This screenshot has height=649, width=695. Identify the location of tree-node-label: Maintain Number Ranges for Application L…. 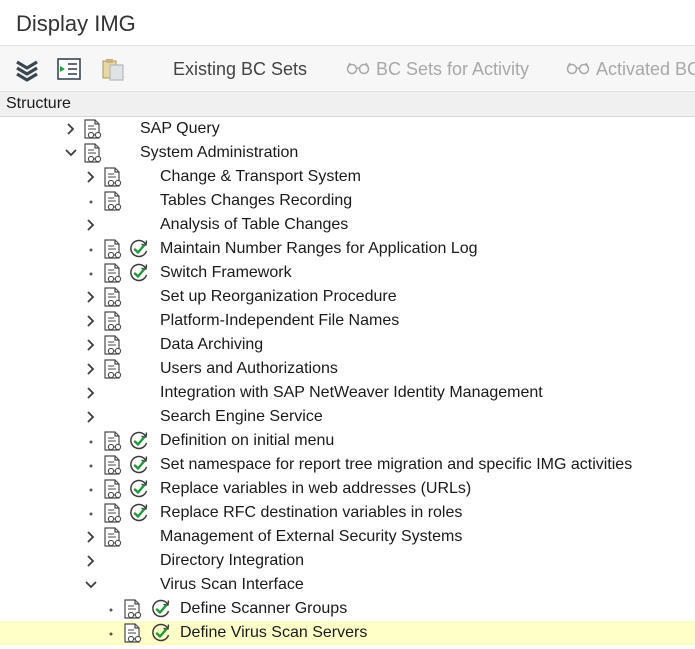
(319, 249).